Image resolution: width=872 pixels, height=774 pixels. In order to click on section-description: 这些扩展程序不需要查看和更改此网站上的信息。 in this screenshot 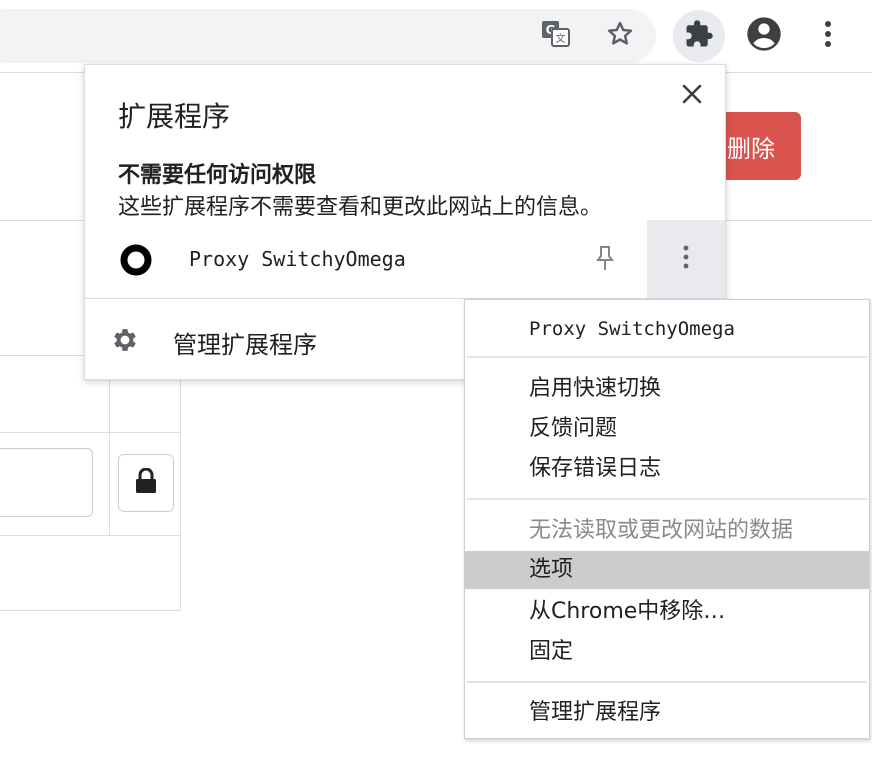, I will do `click(360, 207)`.